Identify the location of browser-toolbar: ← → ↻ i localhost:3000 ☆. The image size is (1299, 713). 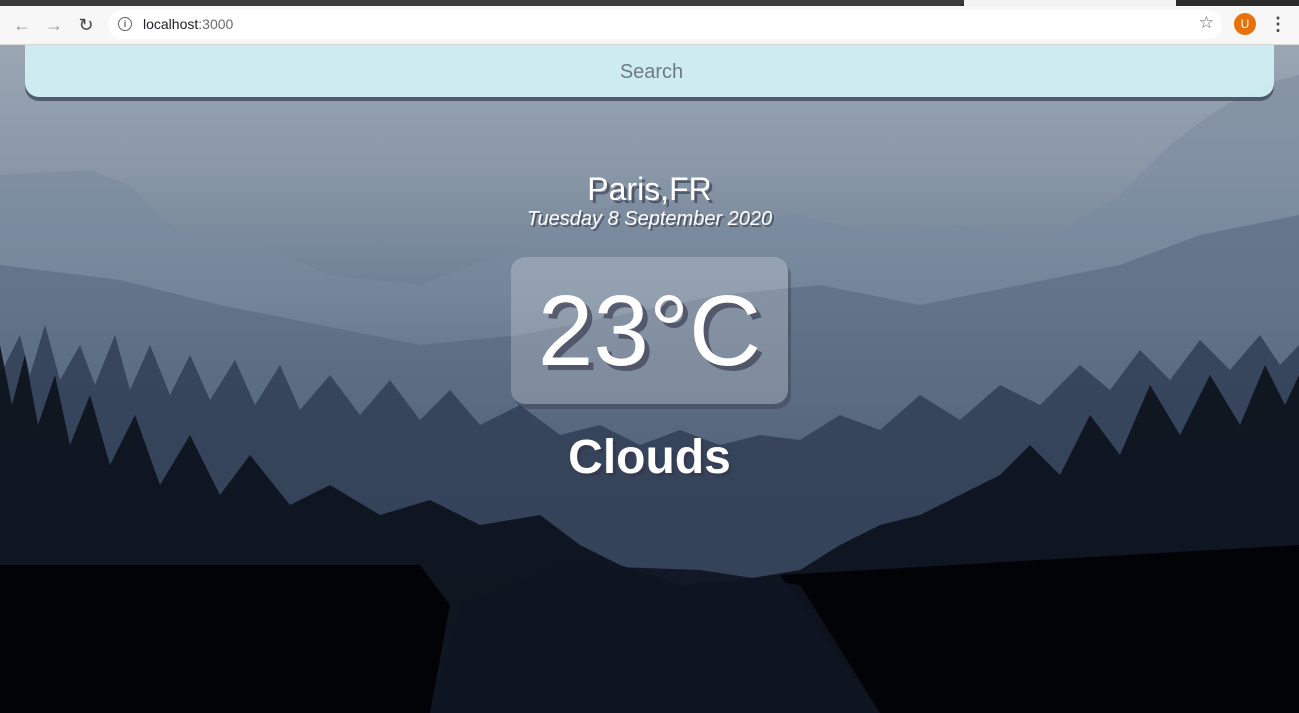
(649, 25).